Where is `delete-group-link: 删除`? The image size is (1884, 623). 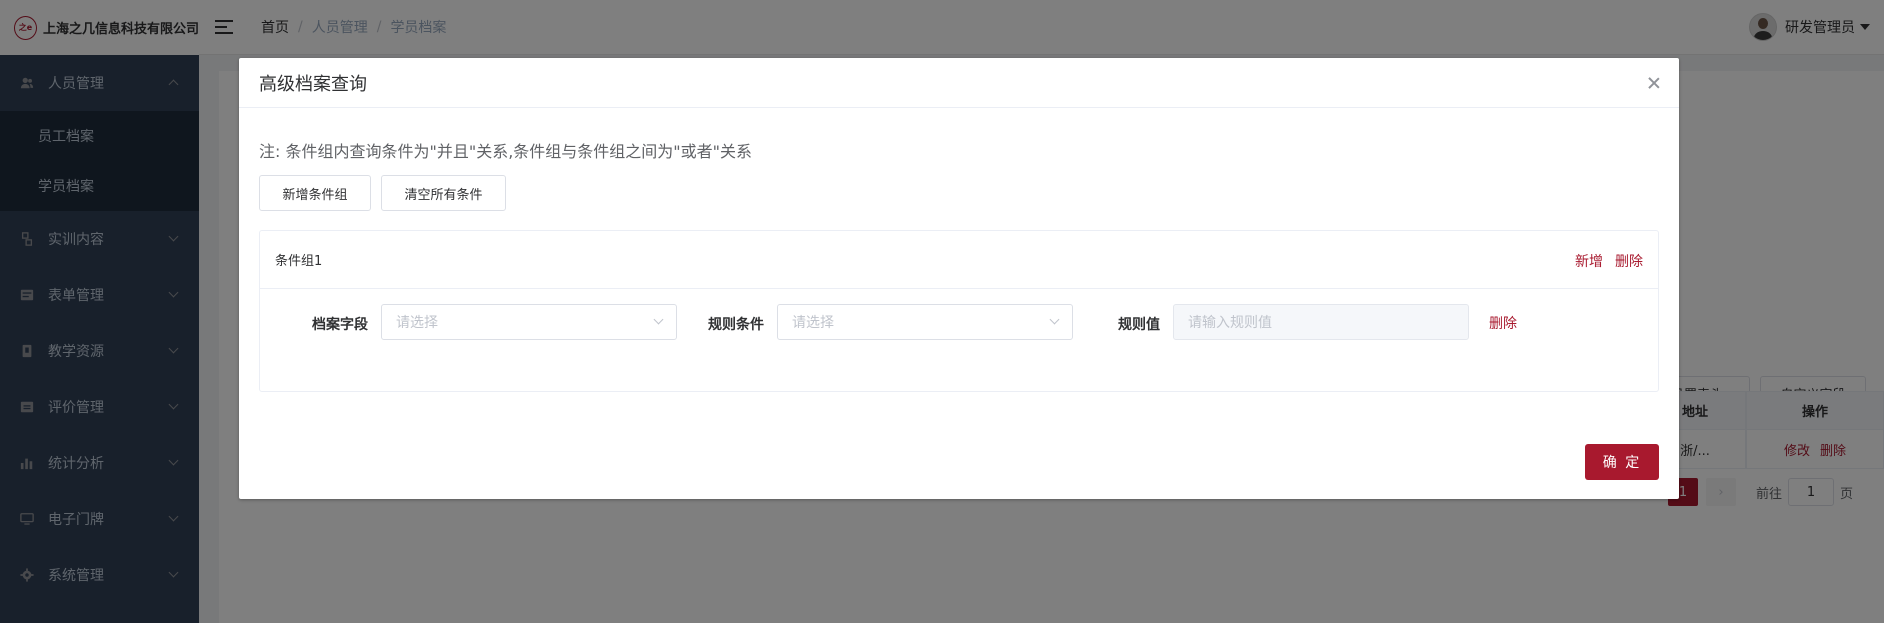 delete-group-link: 删除 is located at coordinates (1629, 261).